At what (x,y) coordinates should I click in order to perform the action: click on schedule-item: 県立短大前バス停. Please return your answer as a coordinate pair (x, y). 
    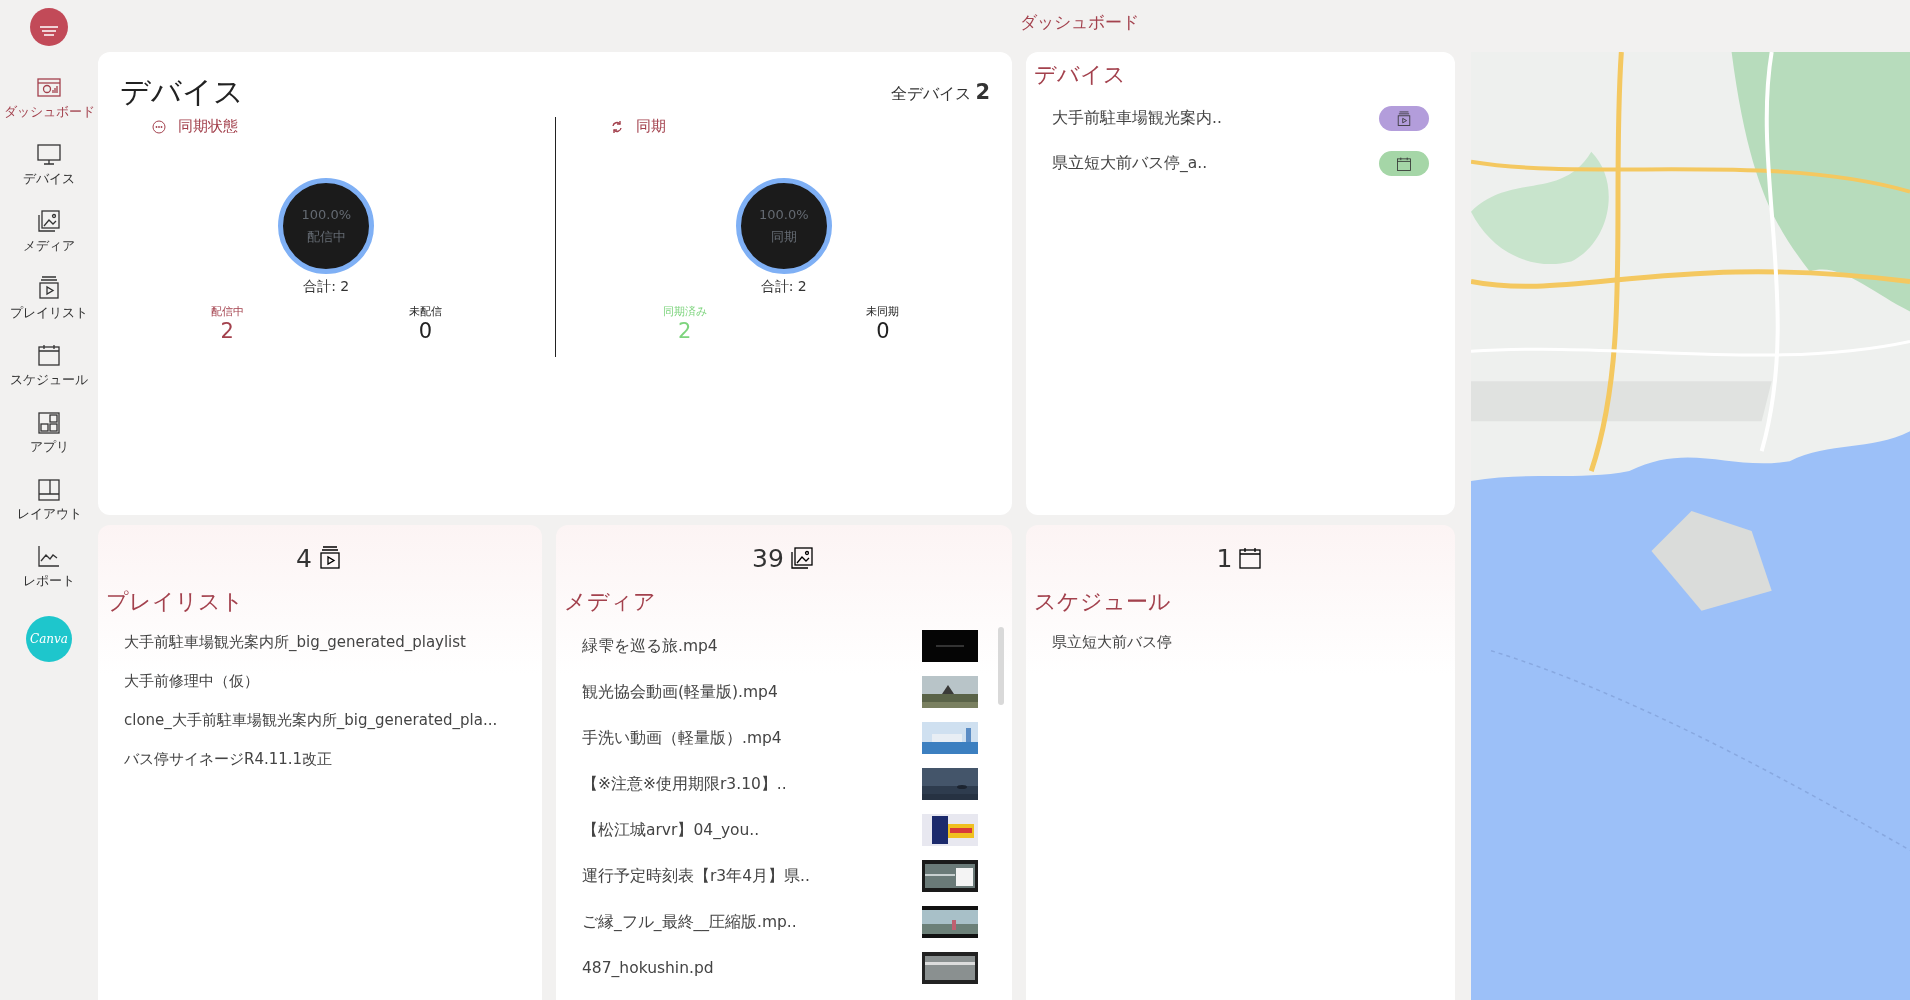
    Looking at the image, I should click on (1240, 642).